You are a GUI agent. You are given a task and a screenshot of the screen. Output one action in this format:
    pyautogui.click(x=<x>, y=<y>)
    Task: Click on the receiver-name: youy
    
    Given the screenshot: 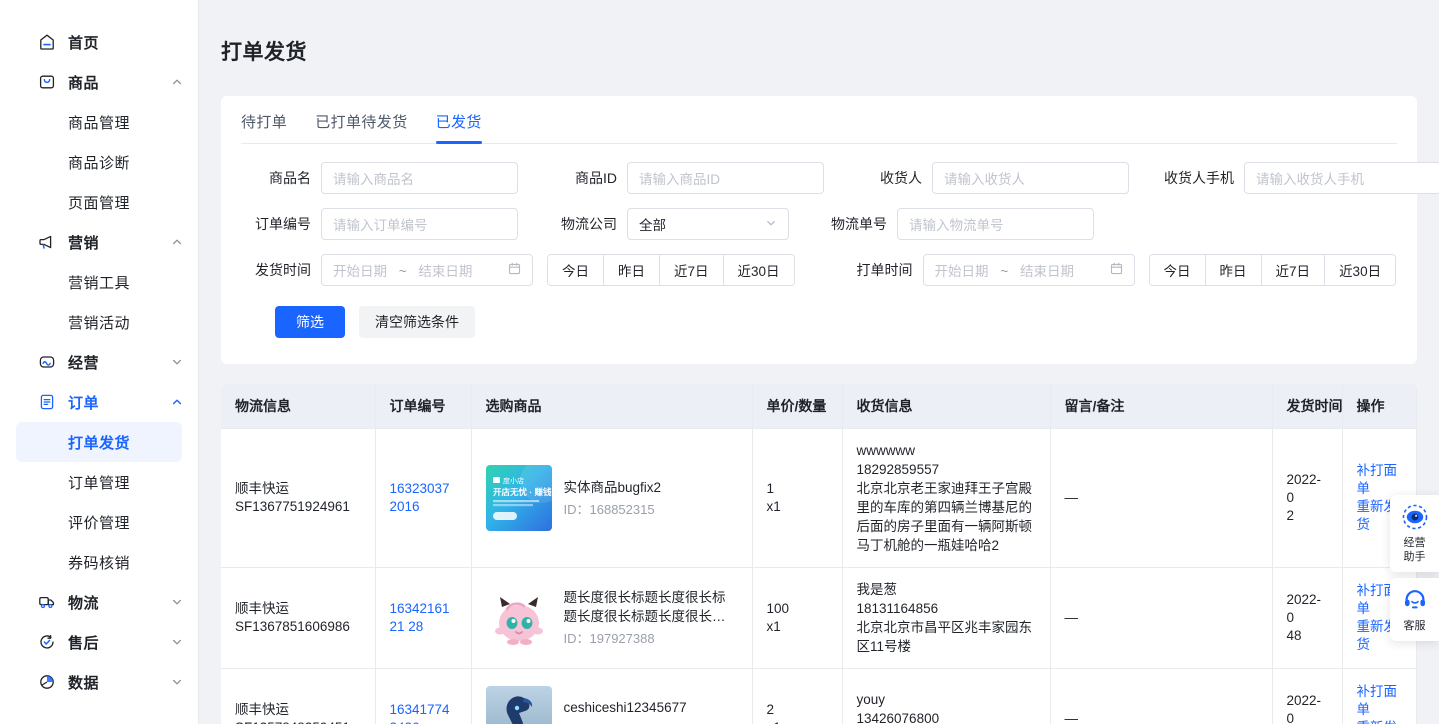 What is the action you would take?
    pyautogui.click(x=871, y=700)
    